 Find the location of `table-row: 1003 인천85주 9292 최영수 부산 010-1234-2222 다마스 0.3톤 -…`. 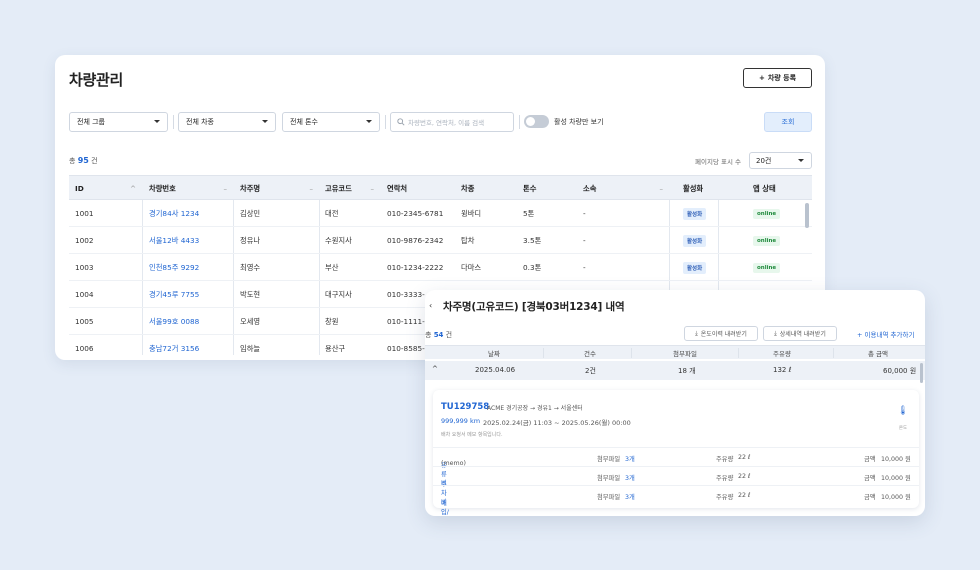

table-row: 1003 인천85주 9292 최영수 부산 010-1234-2222 다마스 0.3톤 -… is located at coordinates (440, 267).